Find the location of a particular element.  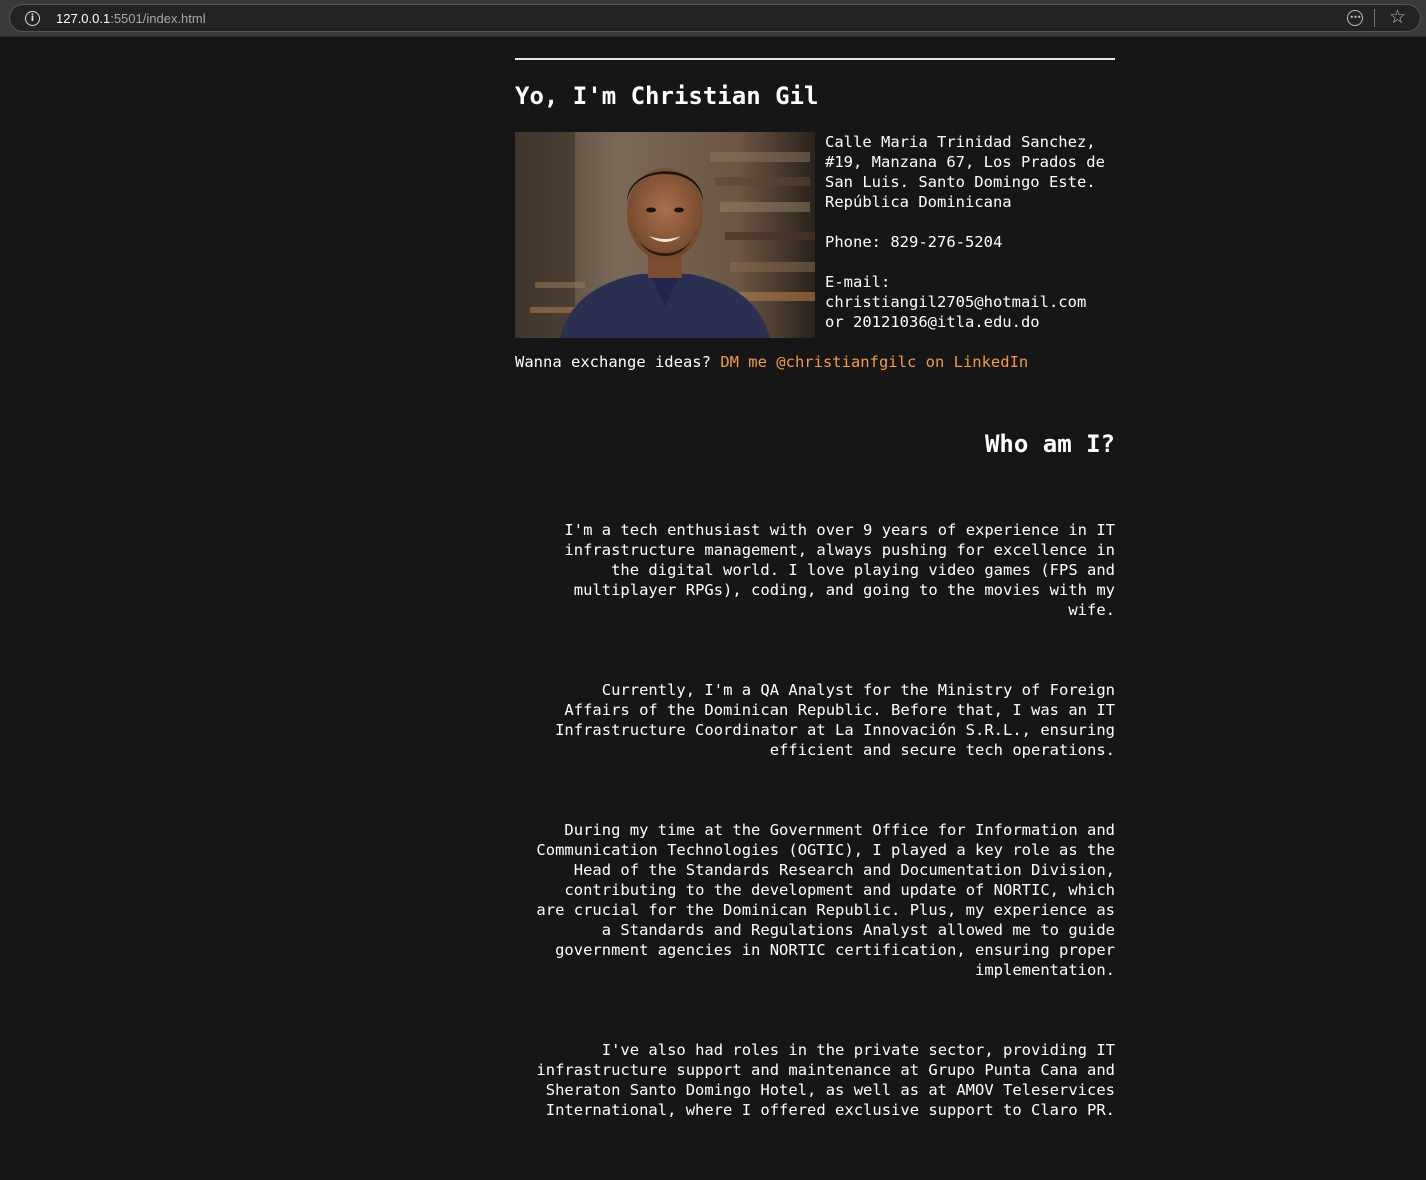

top-divider is located at coordinates (815, 59).